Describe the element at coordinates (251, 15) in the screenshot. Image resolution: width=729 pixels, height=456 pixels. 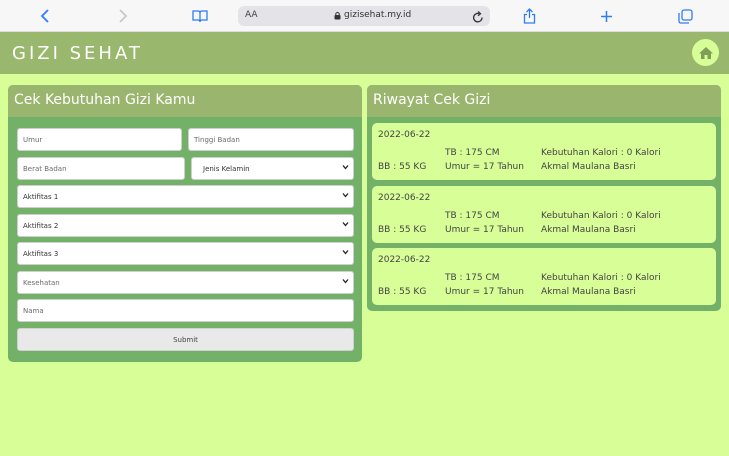
I see `reader-aa-button: AA` at that location.